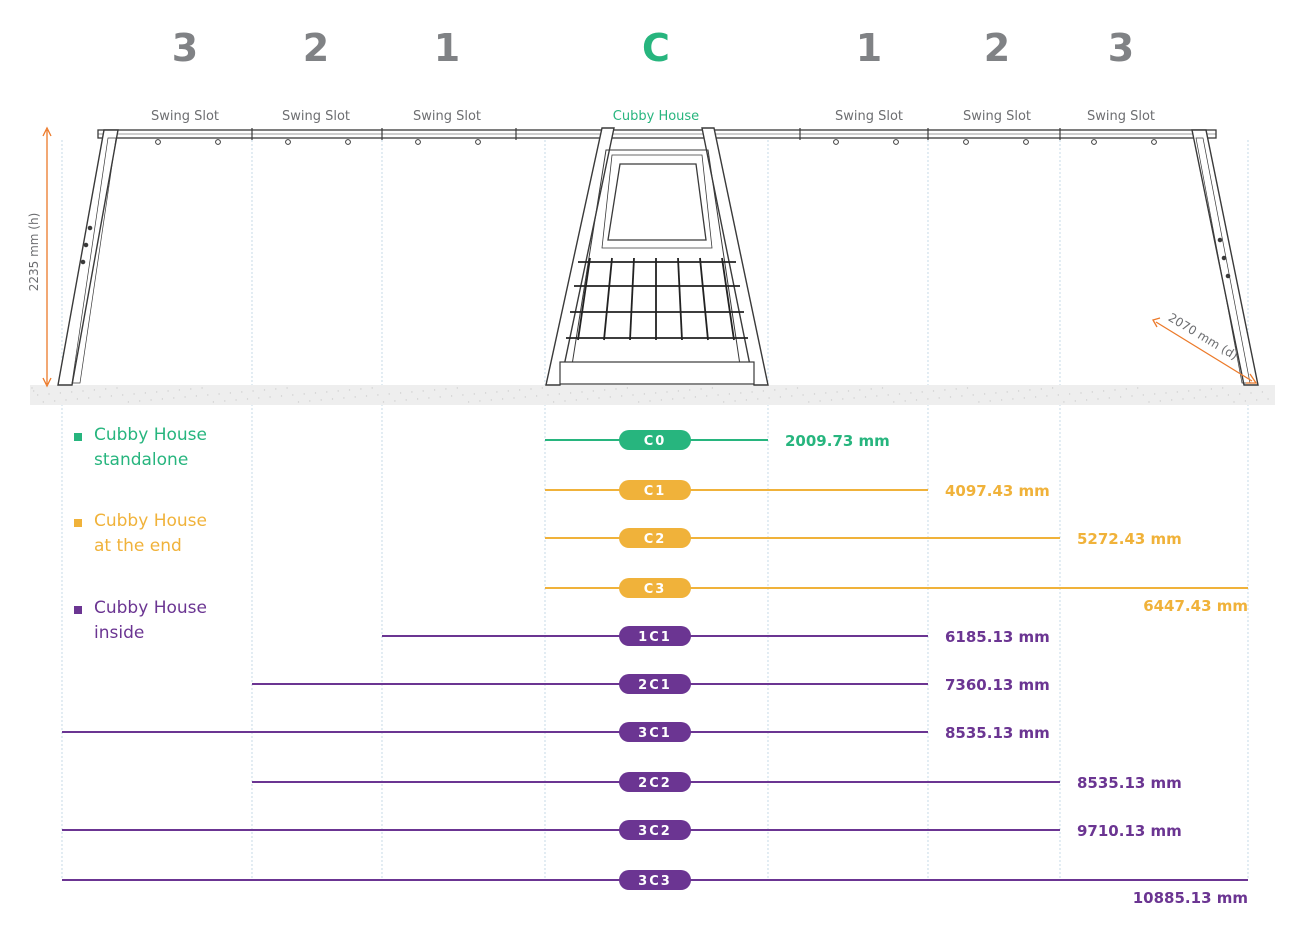 This screenshot has height=926, width=1303. I want to click on legend-swatch-green, so click(78, 437).